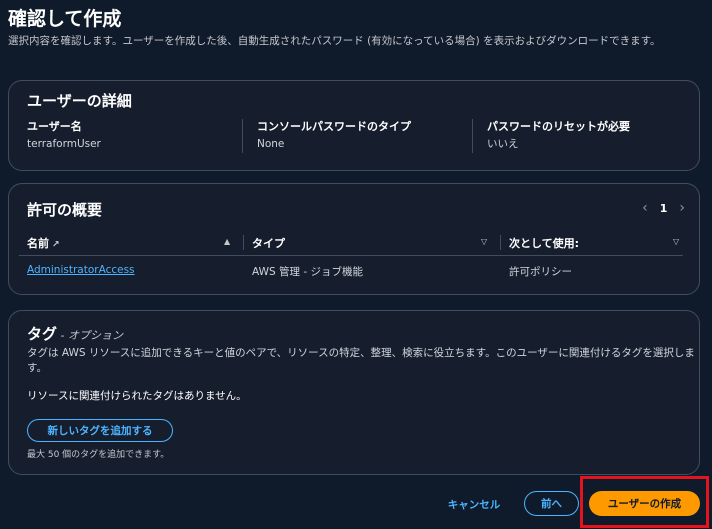 This screenshot has height=529, width=712. I want to click on tags-empty-message: リソースに関連付けられたタグはありません。, so click(137, 396).